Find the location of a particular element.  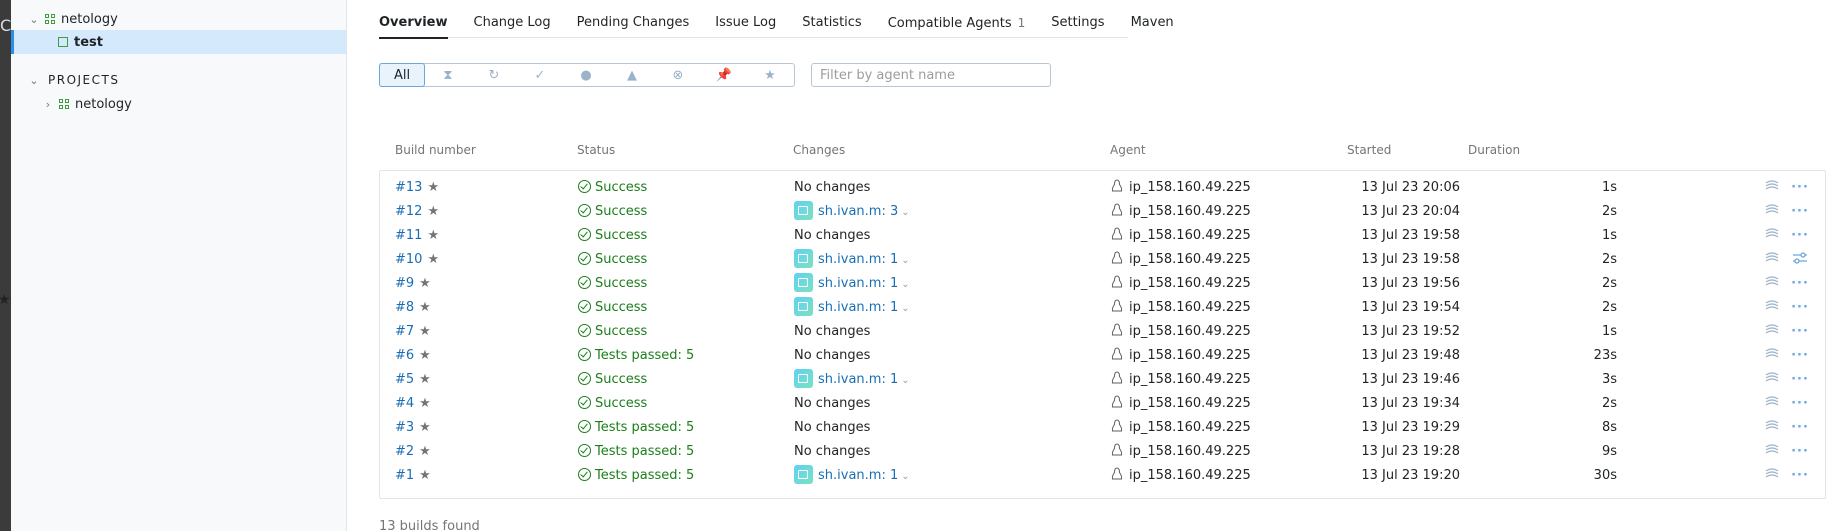

filter-canceled-button: ⊗ is located at coordinates (678, 75).